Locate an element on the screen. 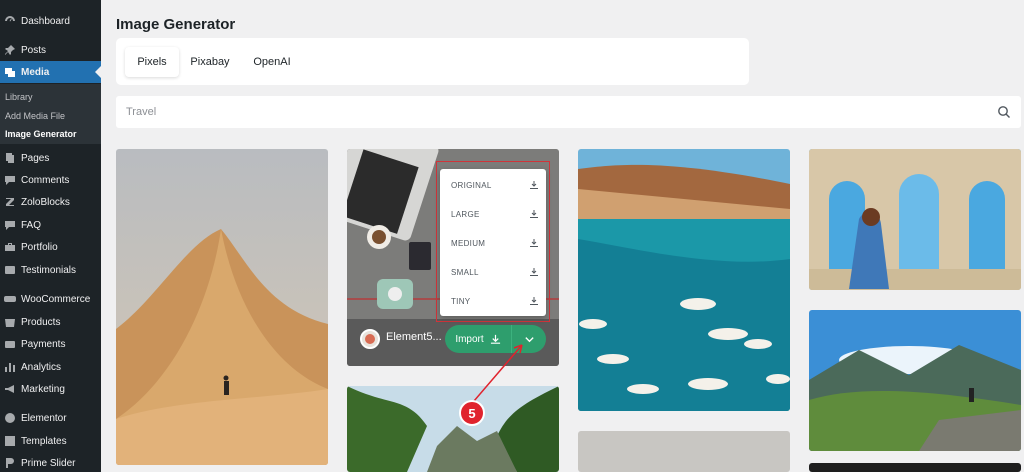 The width and height of the screenshot is (1024, 472). submenu-library: Library is located at coordinates (19, 97).